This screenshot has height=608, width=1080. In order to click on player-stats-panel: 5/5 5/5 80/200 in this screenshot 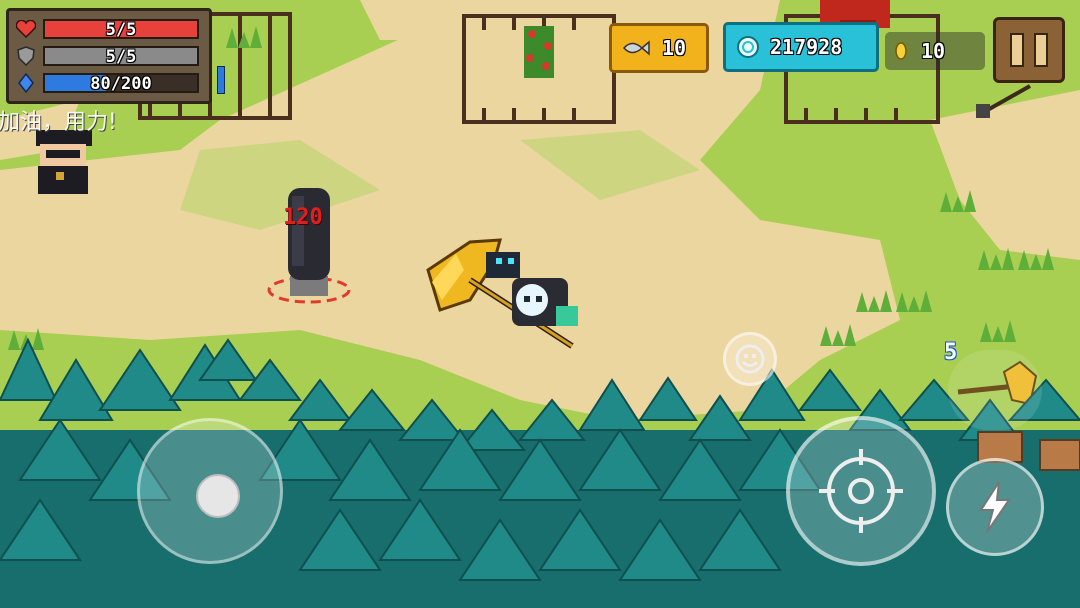, I will do `click(109, 56)`.